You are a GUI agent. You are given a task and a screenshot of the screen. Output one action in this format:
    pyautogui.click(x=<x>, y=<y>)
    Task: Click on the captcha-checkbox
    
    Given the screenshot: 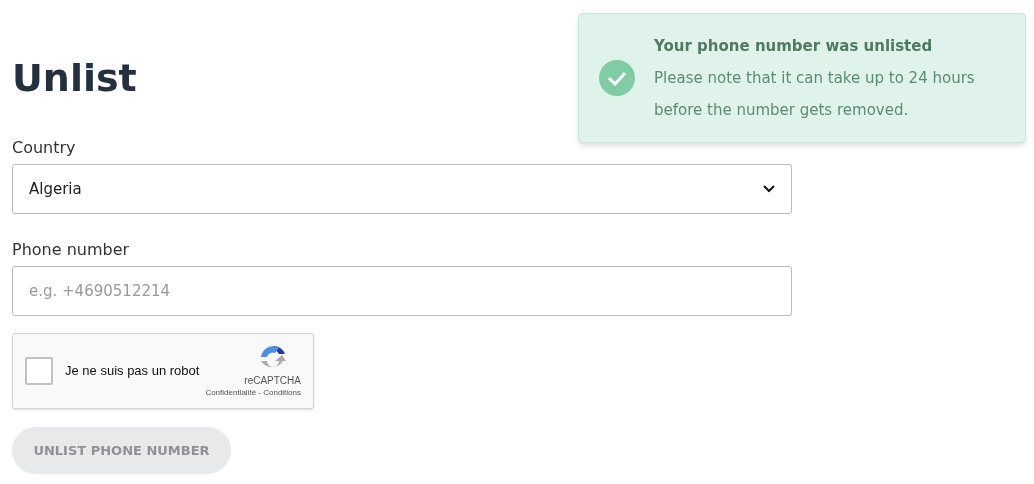 What is the action you would take?
    pyautogui.click(x=39, y=371)
    